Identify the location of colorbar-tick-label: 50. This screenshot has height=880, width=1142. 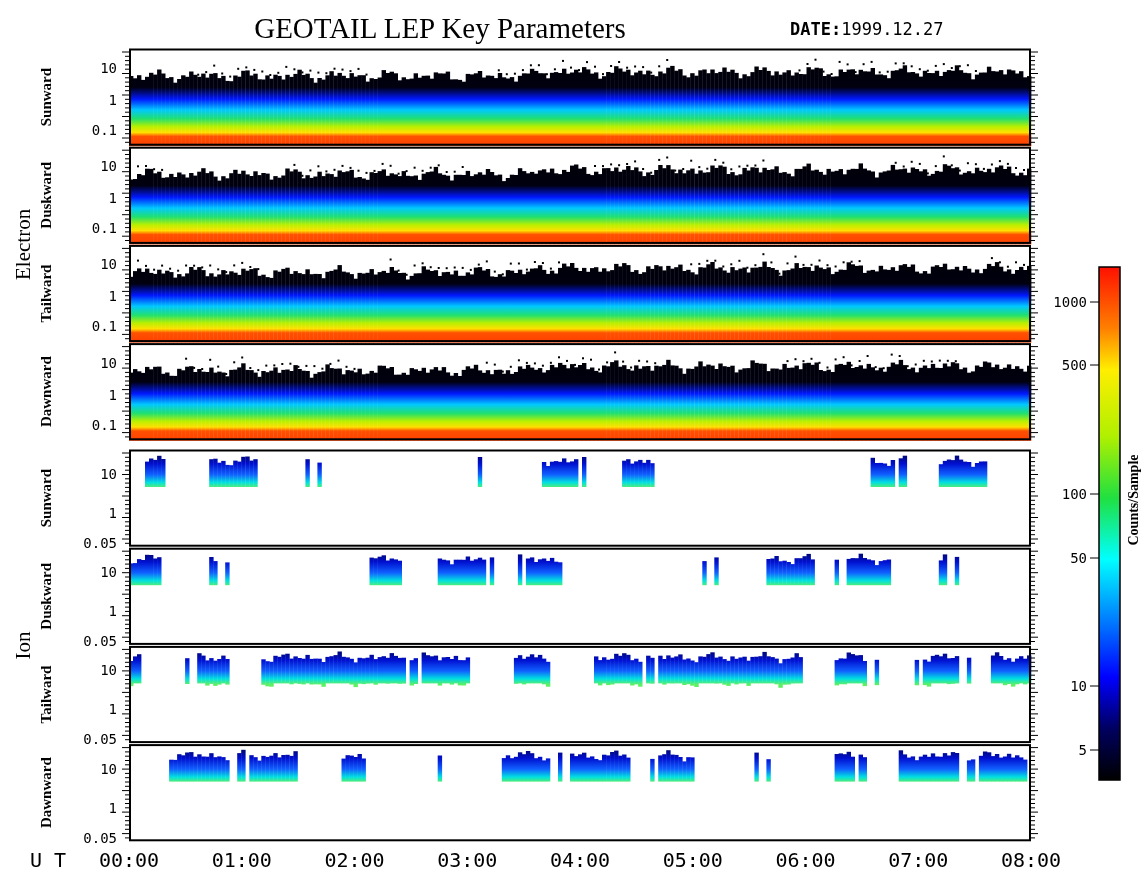
(1078, 558).